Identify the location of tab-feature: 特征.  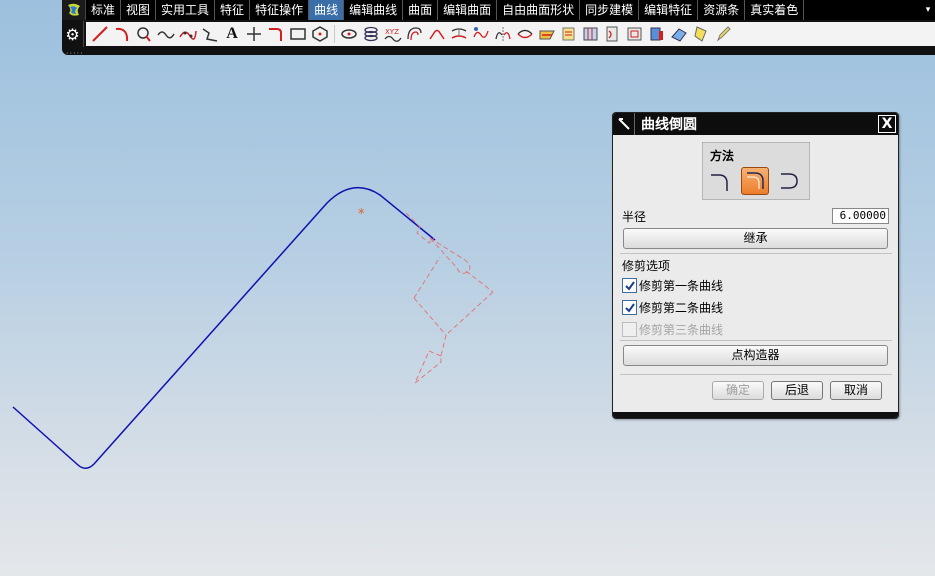
(233, 10).